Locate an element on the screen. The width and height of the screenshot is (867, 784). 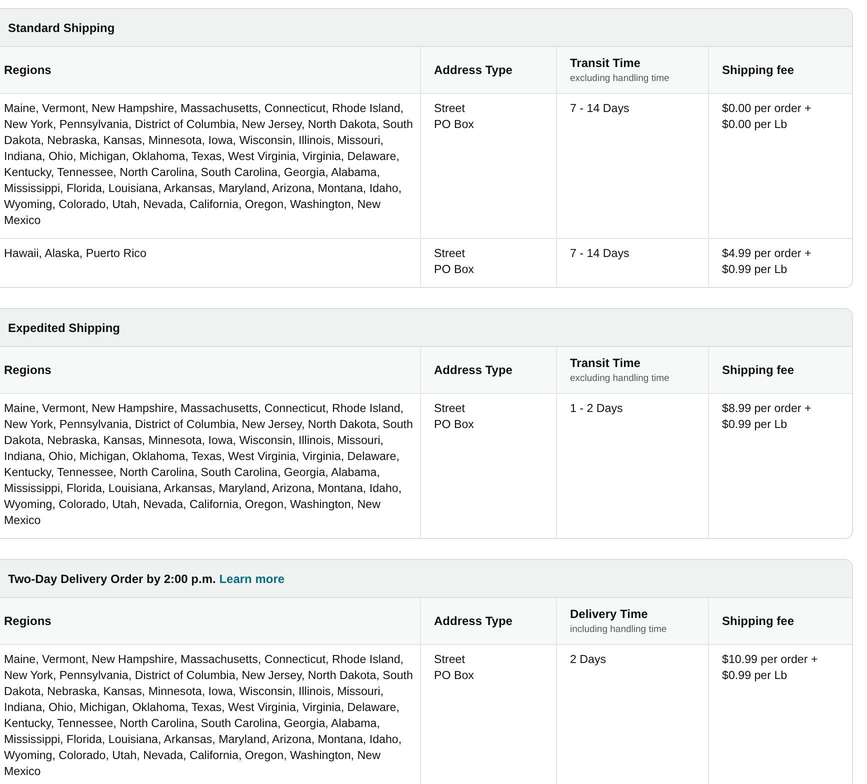
transit-time: 1 - 2 Days is located at coordinates (597, 409).